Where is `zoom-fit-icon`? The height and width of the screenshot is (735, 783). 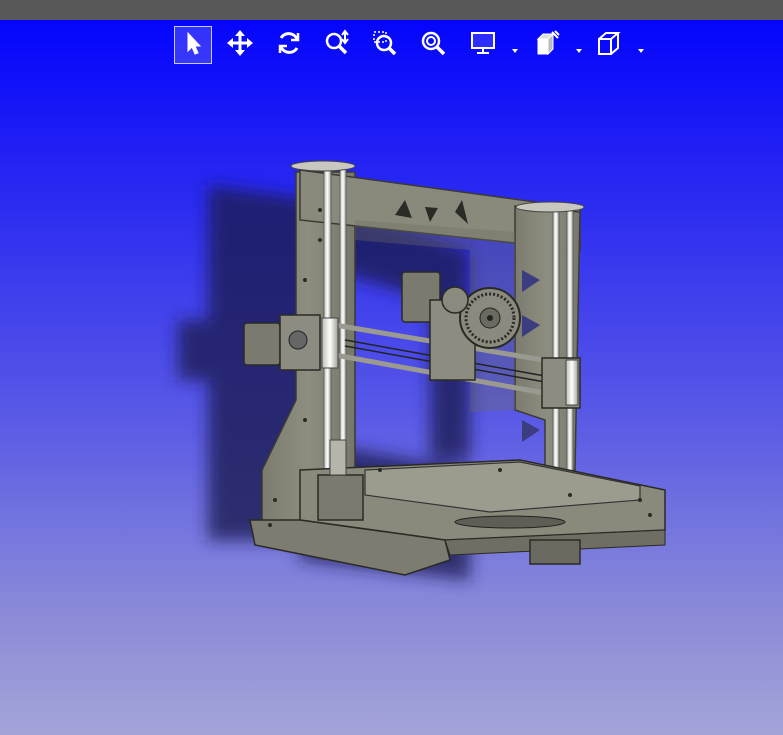
zoom-fit-icon is located at coordinates (433, 45).